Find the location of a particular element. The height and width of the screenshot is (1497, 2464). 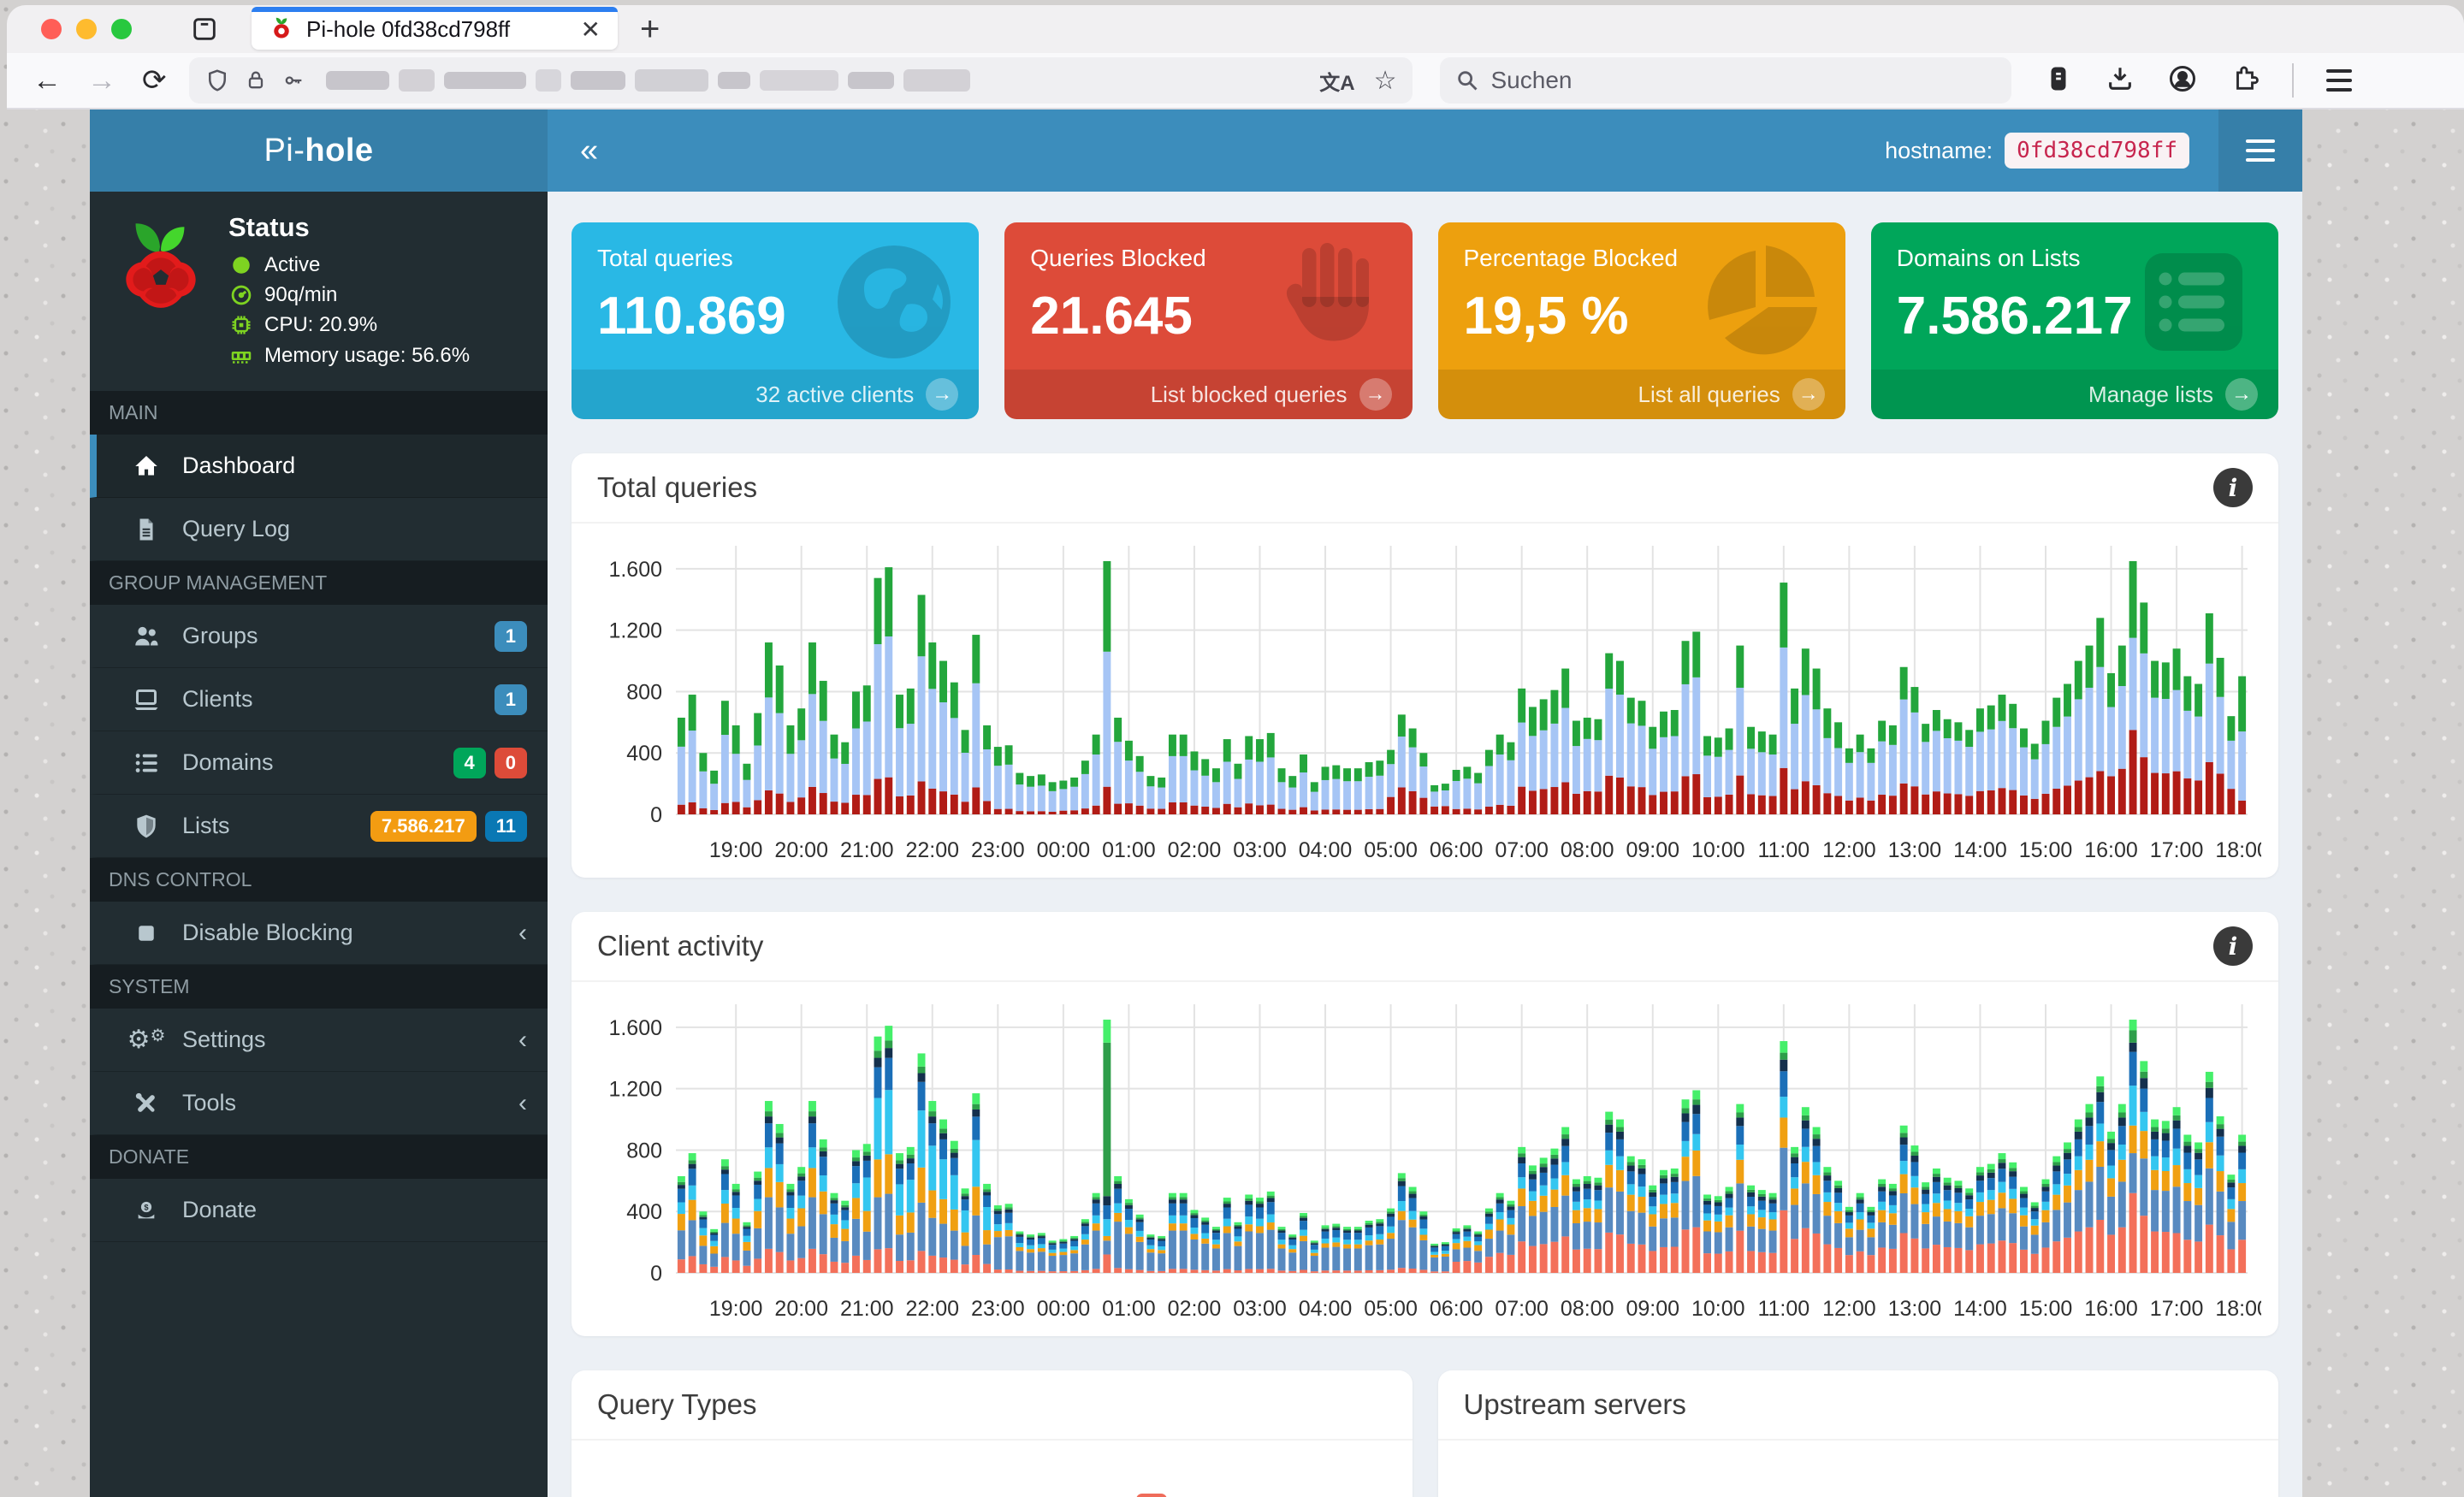

extensions-icon is located at coordinates (2245, 81).